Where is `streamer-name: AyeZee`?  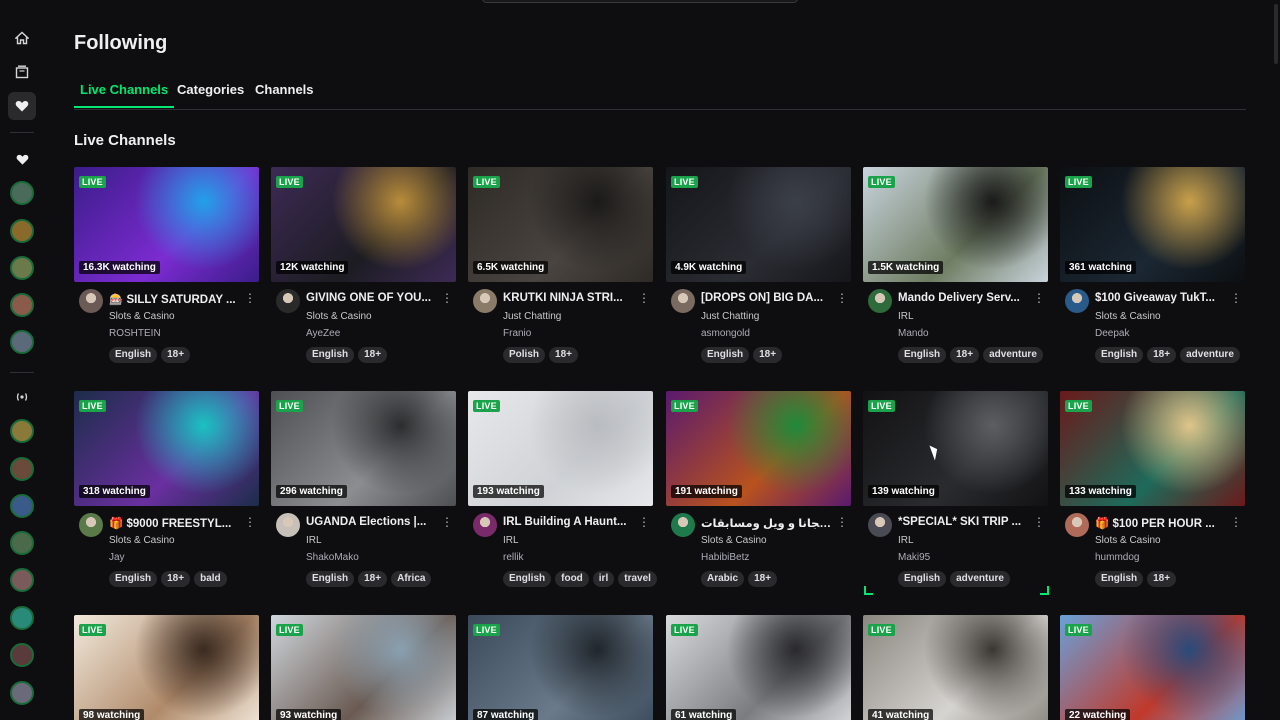
streamer-name: AyeZee is located at coordinates (323, 333).